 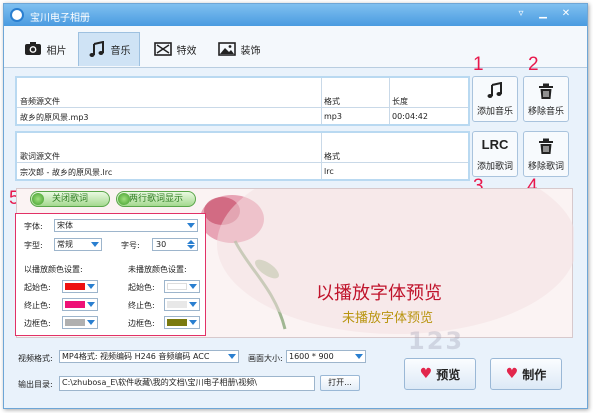 What do you see at coordinates (37, 305) in the screenshot?
I see `played-end-color-label: 终止色:` at bounding box center [37, 305].